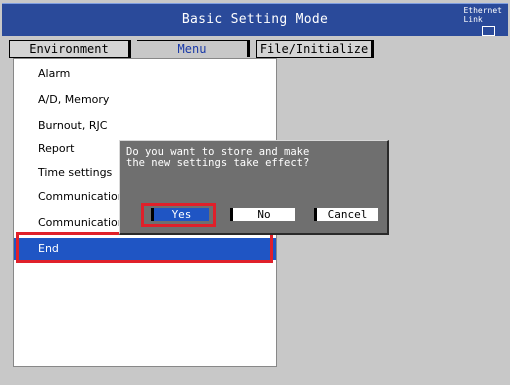  Describe the element at coordinates (145, 74) in the screenshot. I see `menu-item-alarm: Alarm` at that location.